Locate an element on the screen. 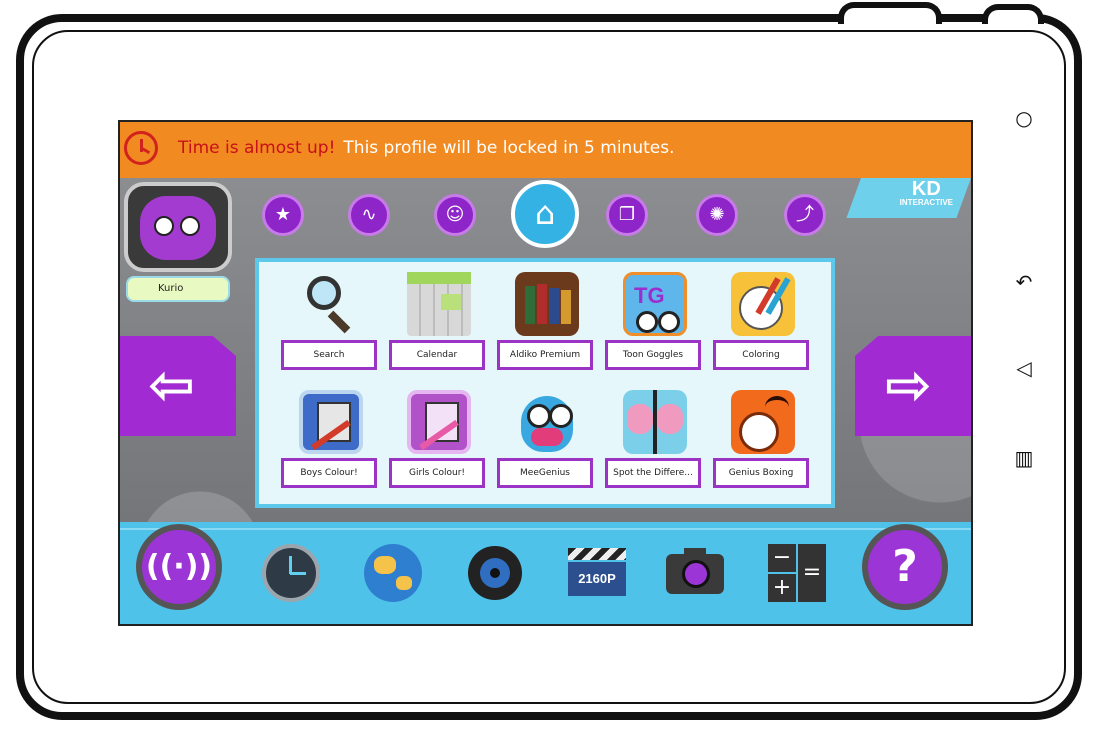 The height and width of the screenshot is (734, 1098). app-label: Boys Colour! is located at coordinates (329, 473).